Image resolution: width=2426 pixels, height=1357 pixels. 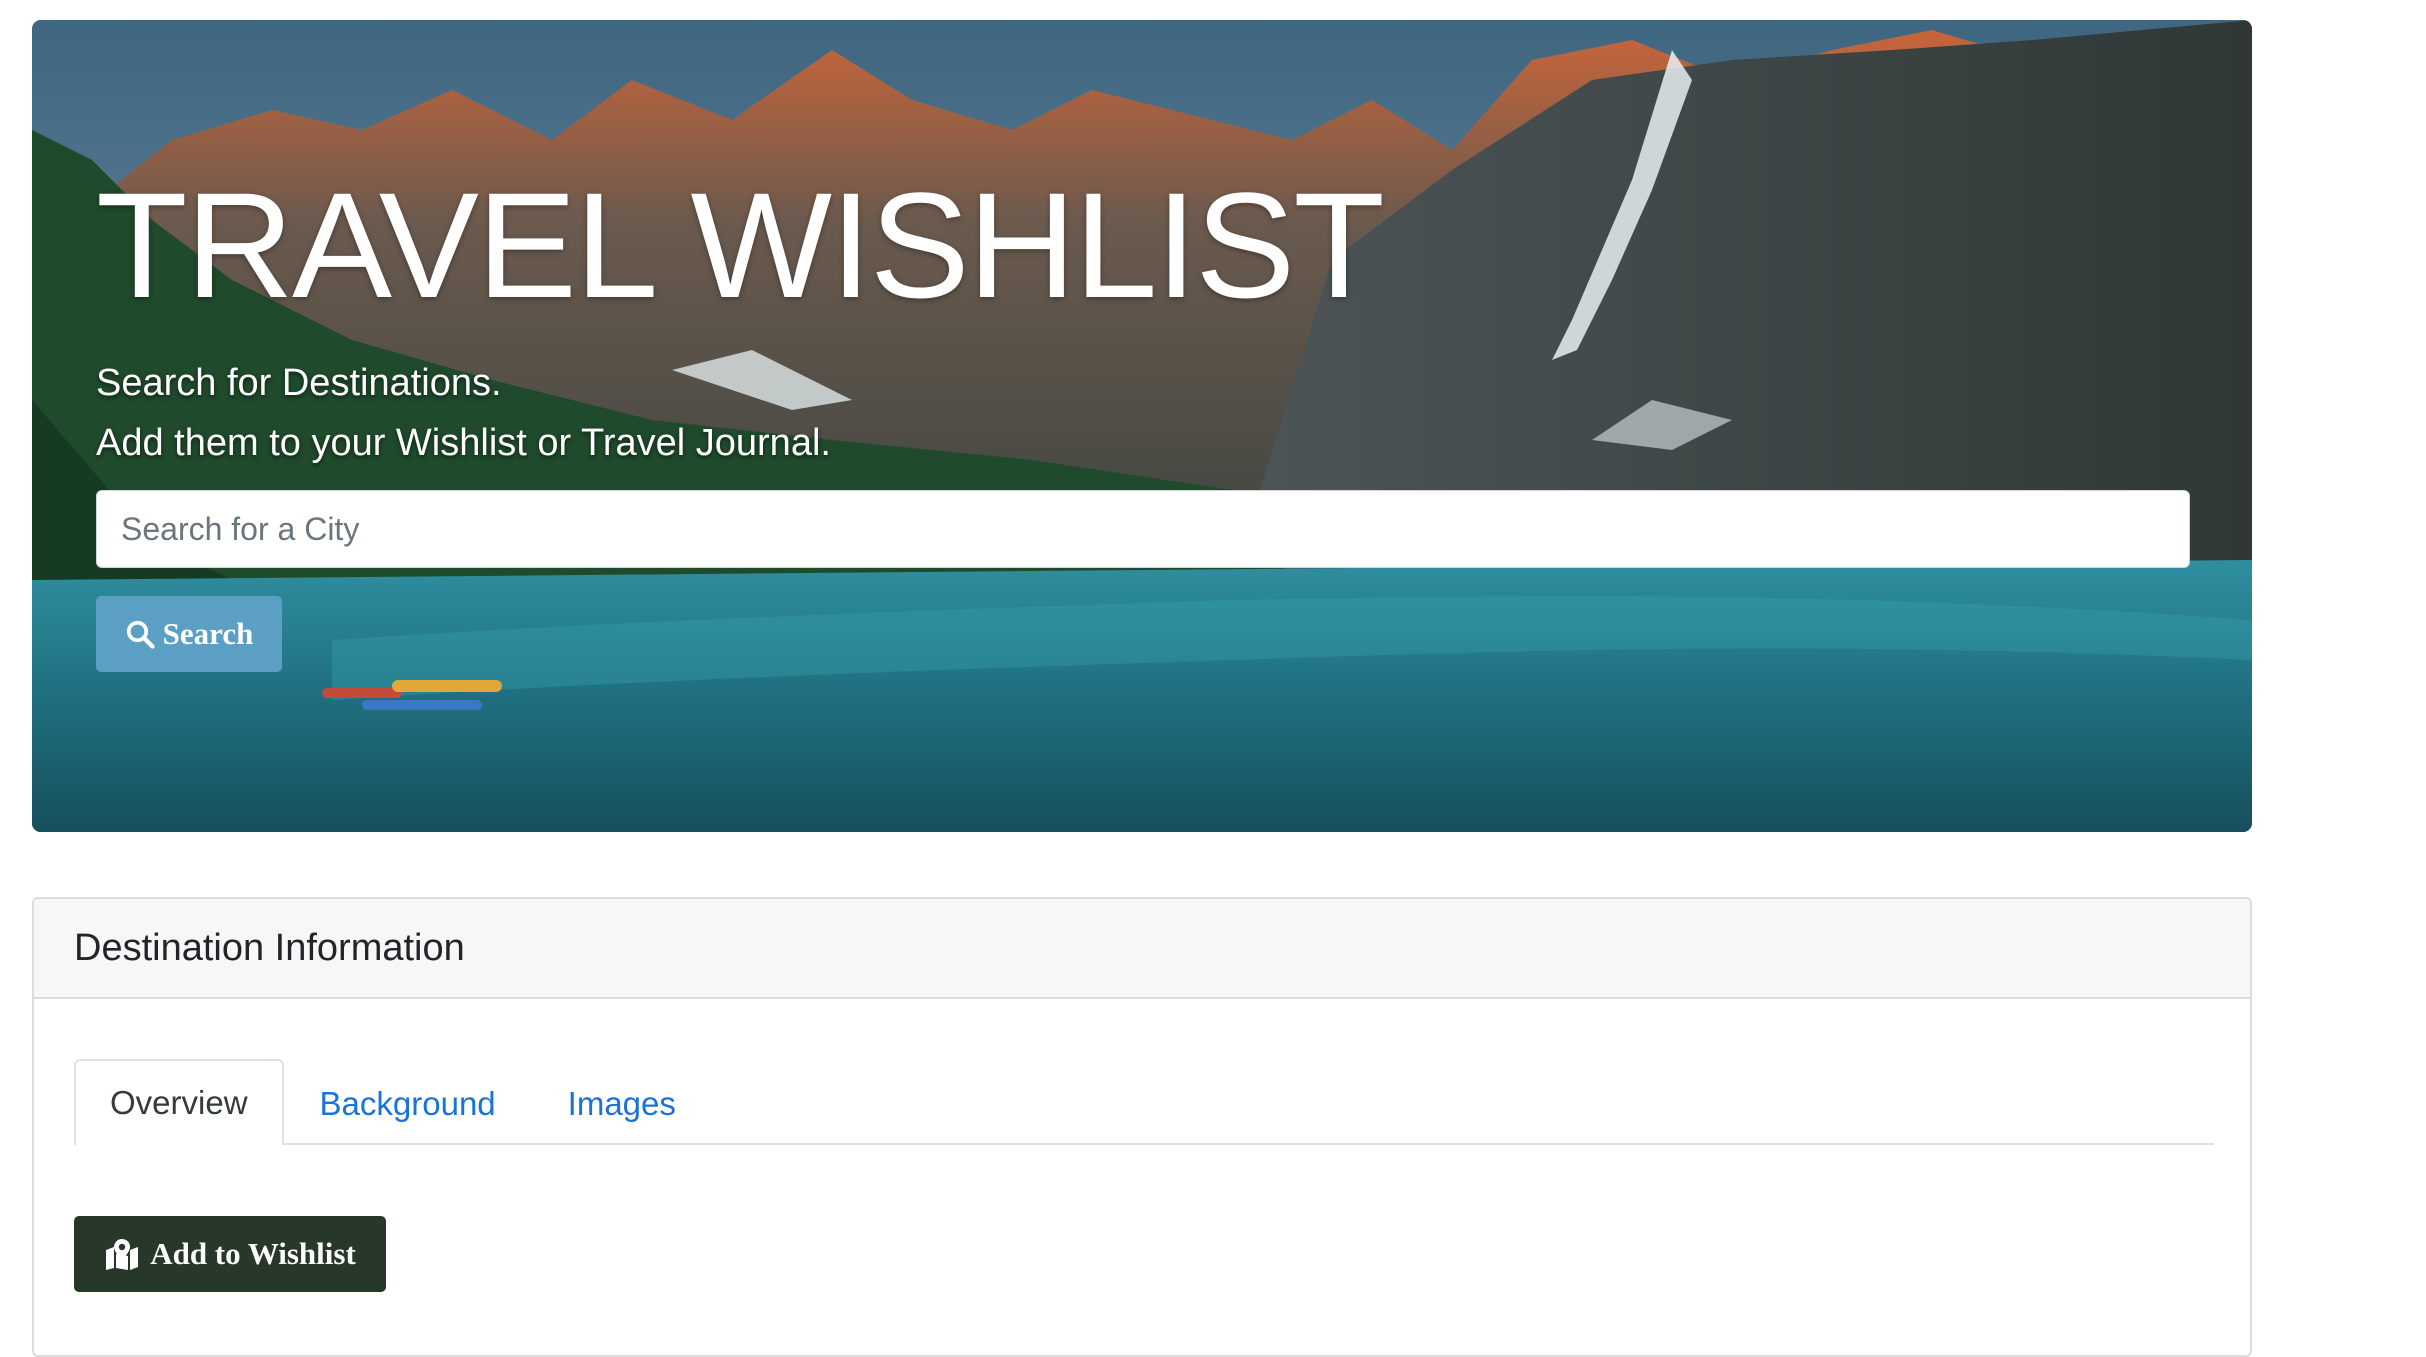 I want to click on search-button-label: Search, so click(x=208, y=633).